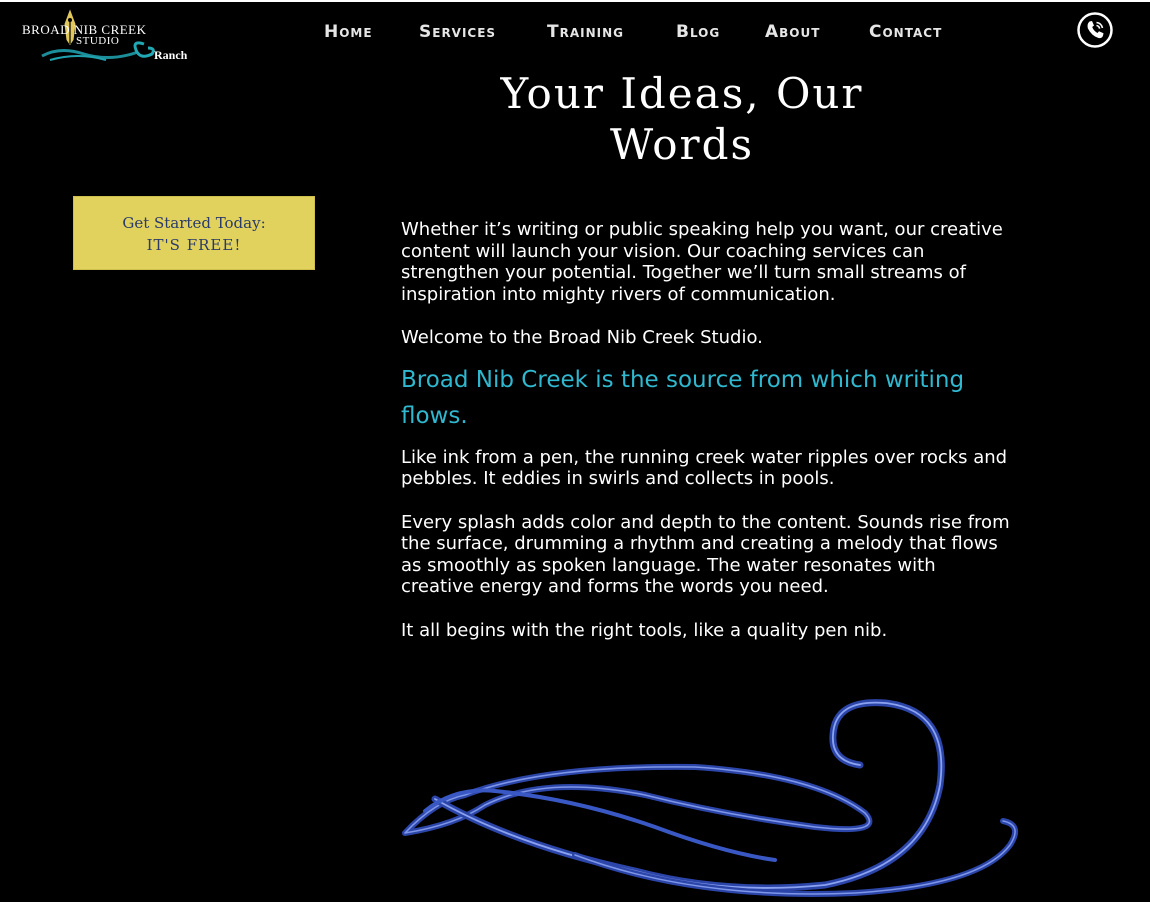 The width and height of the screenshot is (1150, 902). I want to click on ink-swirl-decoration, so click(710, 798).